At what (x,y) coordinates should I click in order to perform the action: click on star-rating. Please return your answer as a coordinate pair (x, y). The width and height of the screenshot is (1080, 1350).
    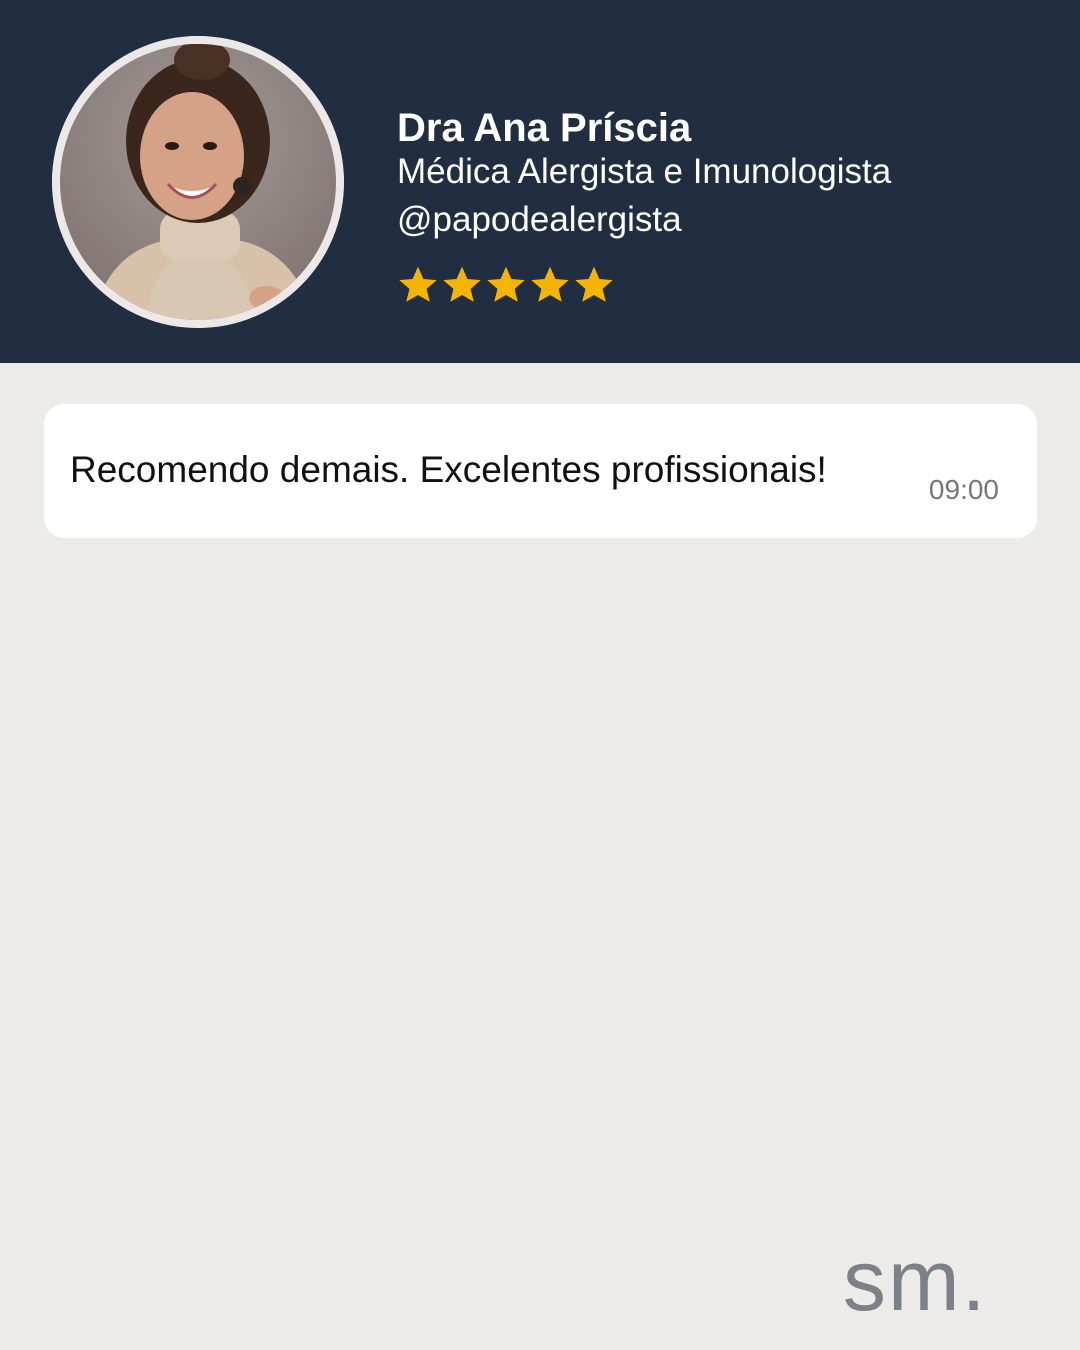
    Looking at the image, I should click on (506, 285).